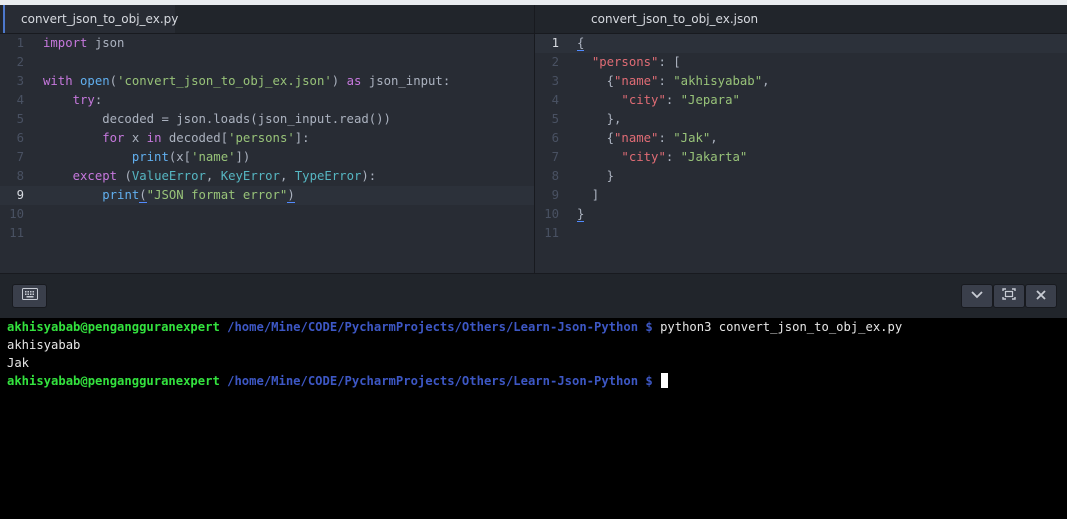 This screenshot has height=519, width=1067. Describe the element at coordinates (206, 138) in the screenshot. I see `code-text: for x in decoded['persons']:` at that location.